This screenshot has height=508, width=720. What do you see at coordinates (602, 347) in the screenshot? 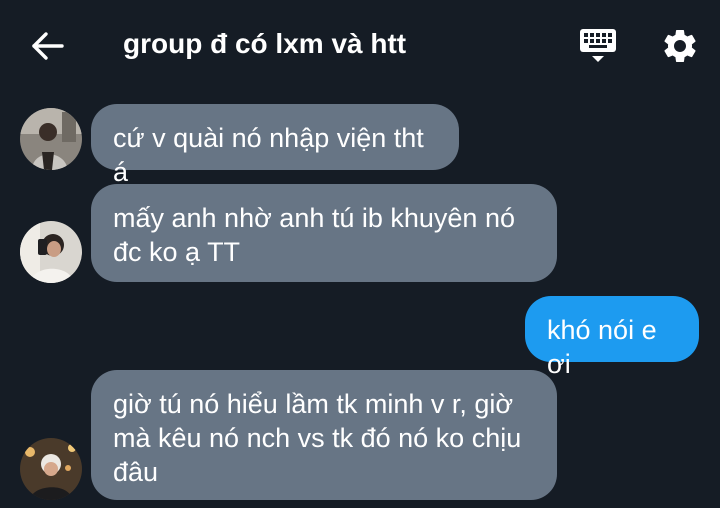
I see `message-text: khó nói e ơi` at bounding box center [602, 347].